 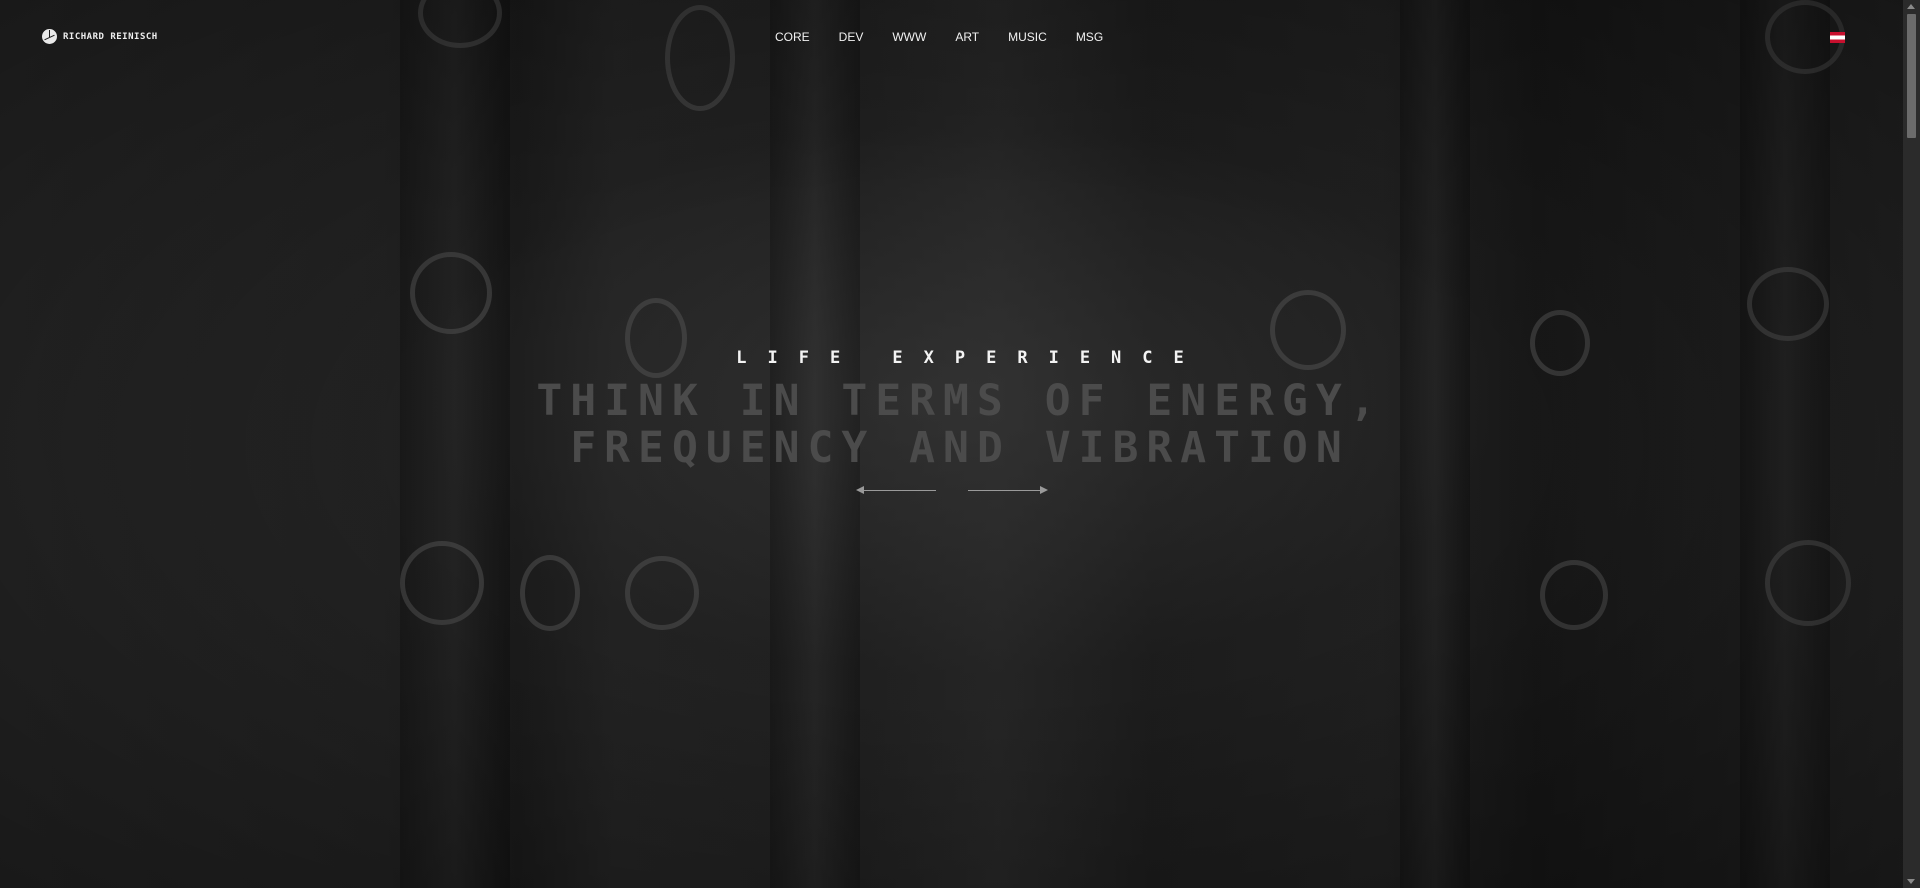 I want to click on scroll-up-icon, so click(x=1911, y=6).